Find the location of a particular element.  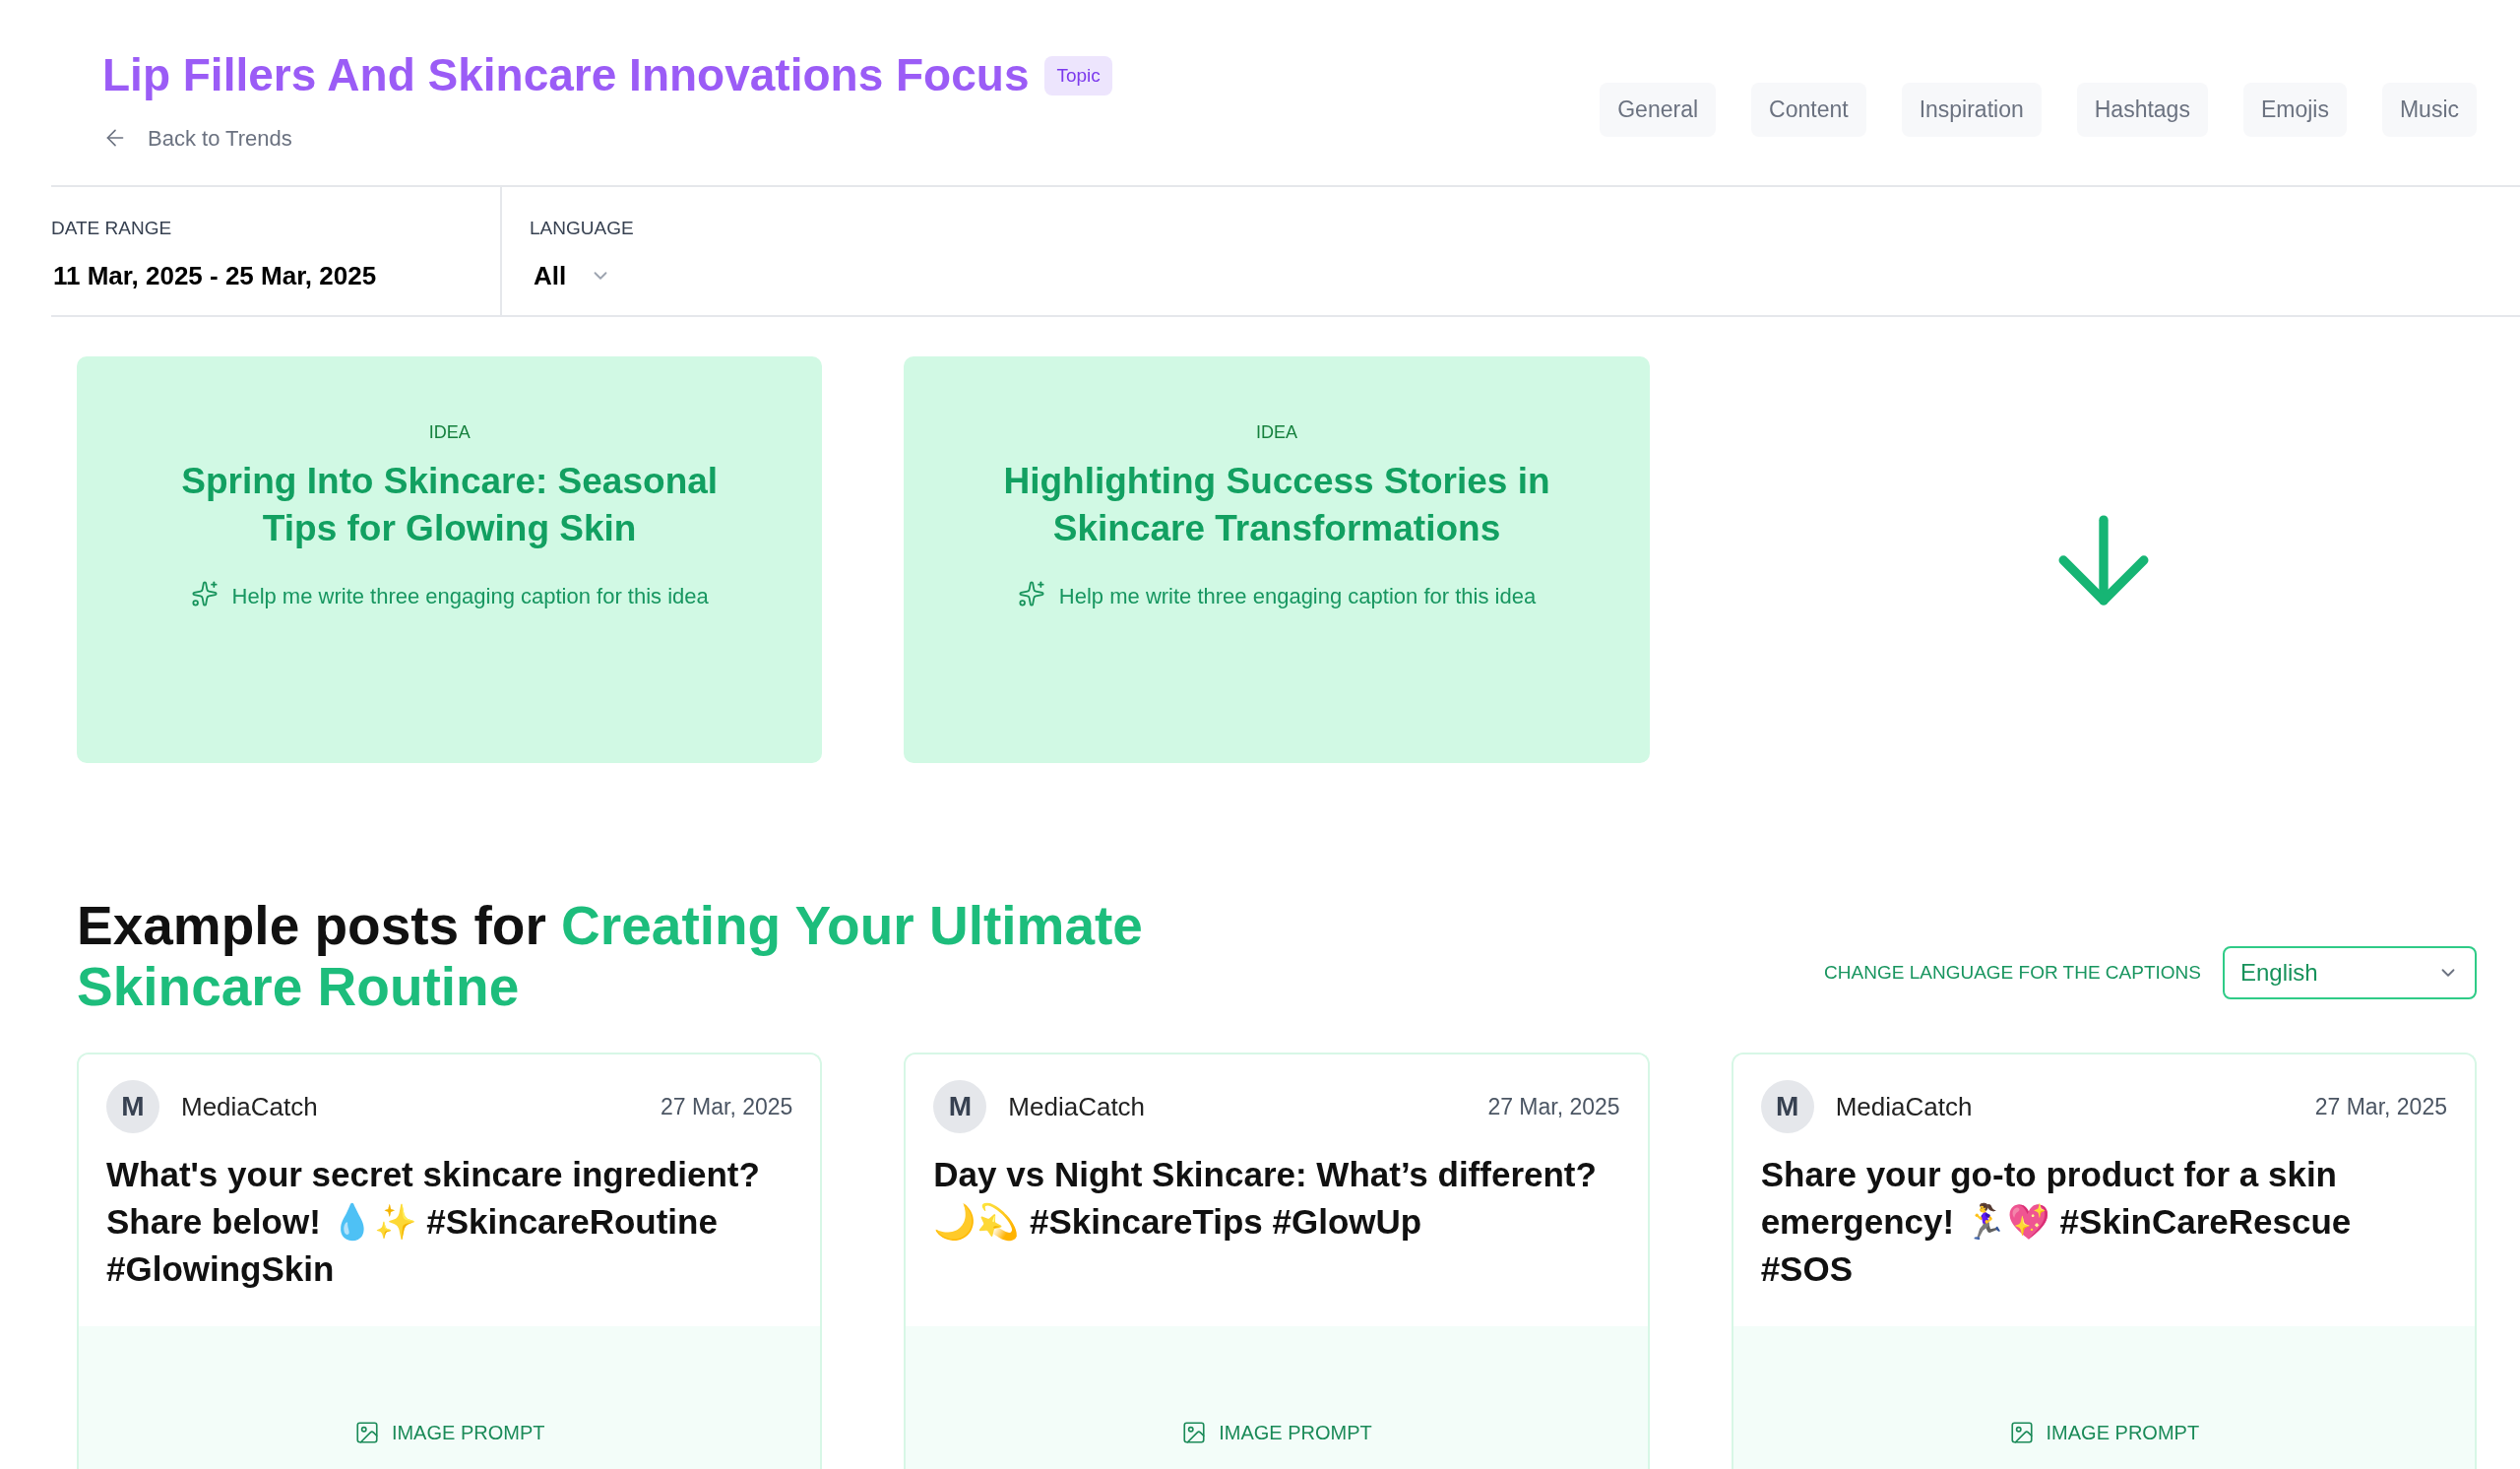

post-caption: What's your secret skincare ingredient? Share below! 💧✨ #SkincareRoutine #GlowingSkin is located at coordinates (433, 1222).